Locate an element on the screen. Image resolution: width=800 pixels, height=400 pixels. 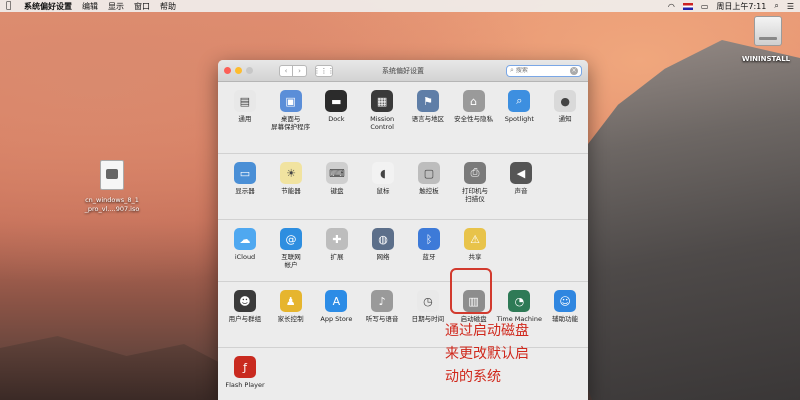
pref-pane-label: 日期与时间 is located at coordinates (428, 319).